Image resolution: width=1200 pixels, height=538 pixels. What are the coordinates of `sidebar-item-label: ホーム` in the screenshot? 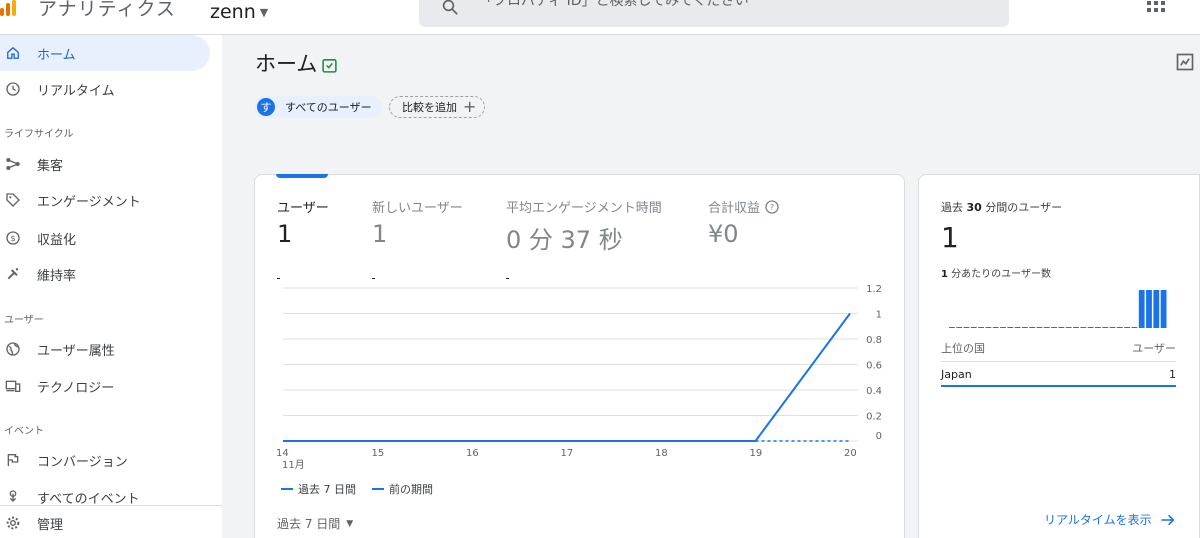 It's located at (56, 55).